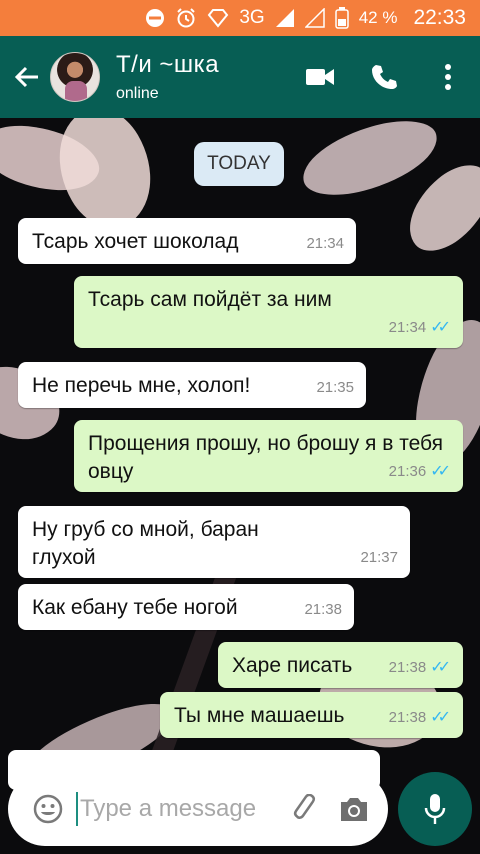 This screenshot has height=854, width=480. What do you see at coordinates (186, 18) in the screenshot?
I see `alarm-icon` at bounding box center [186, 18].